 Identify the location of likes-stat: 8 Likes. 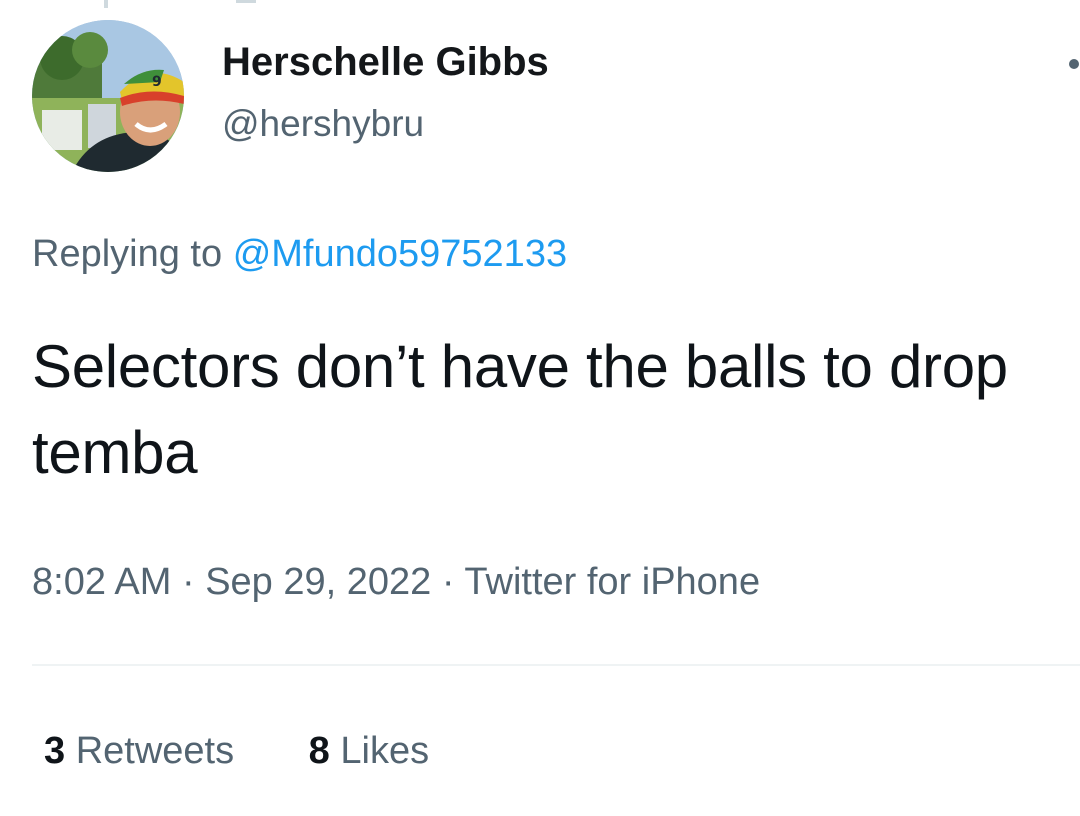
(369, 751).